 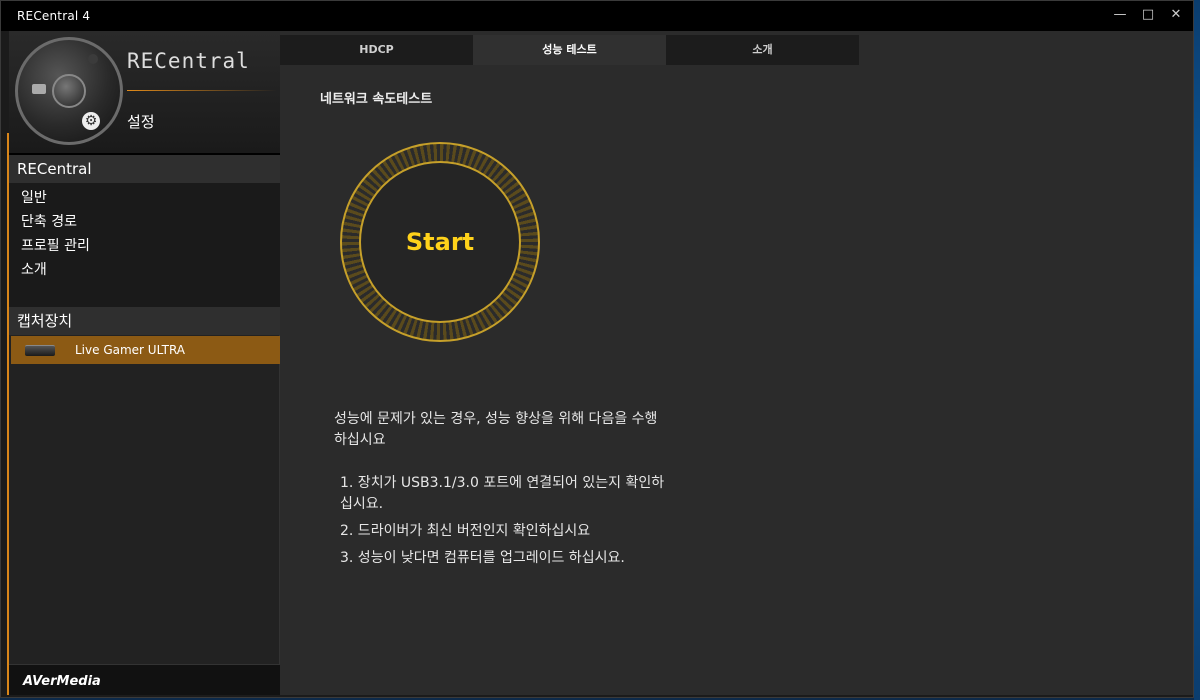 I want to click on desktop-background, so click(x=1197, y=350).